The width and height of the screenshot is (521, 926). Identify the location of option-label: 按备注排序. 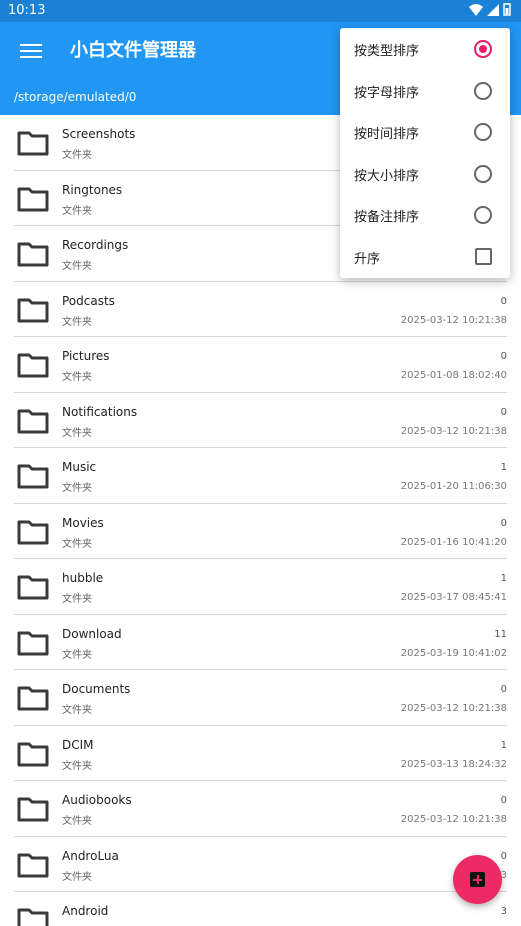
(387, 217).